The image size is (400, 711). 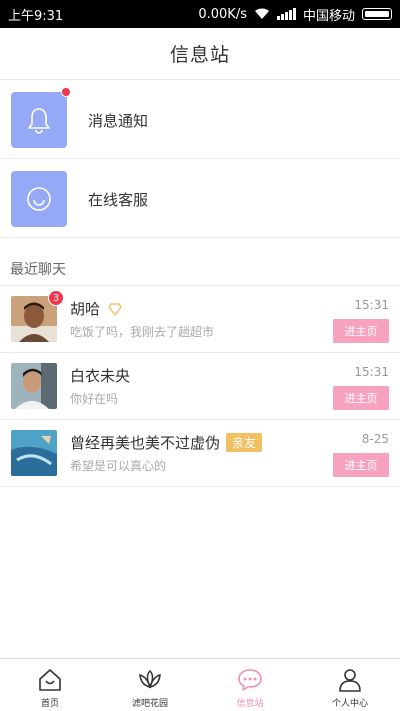 I want to click on carrier-name: 中国移动, so click(x=328, y=16).